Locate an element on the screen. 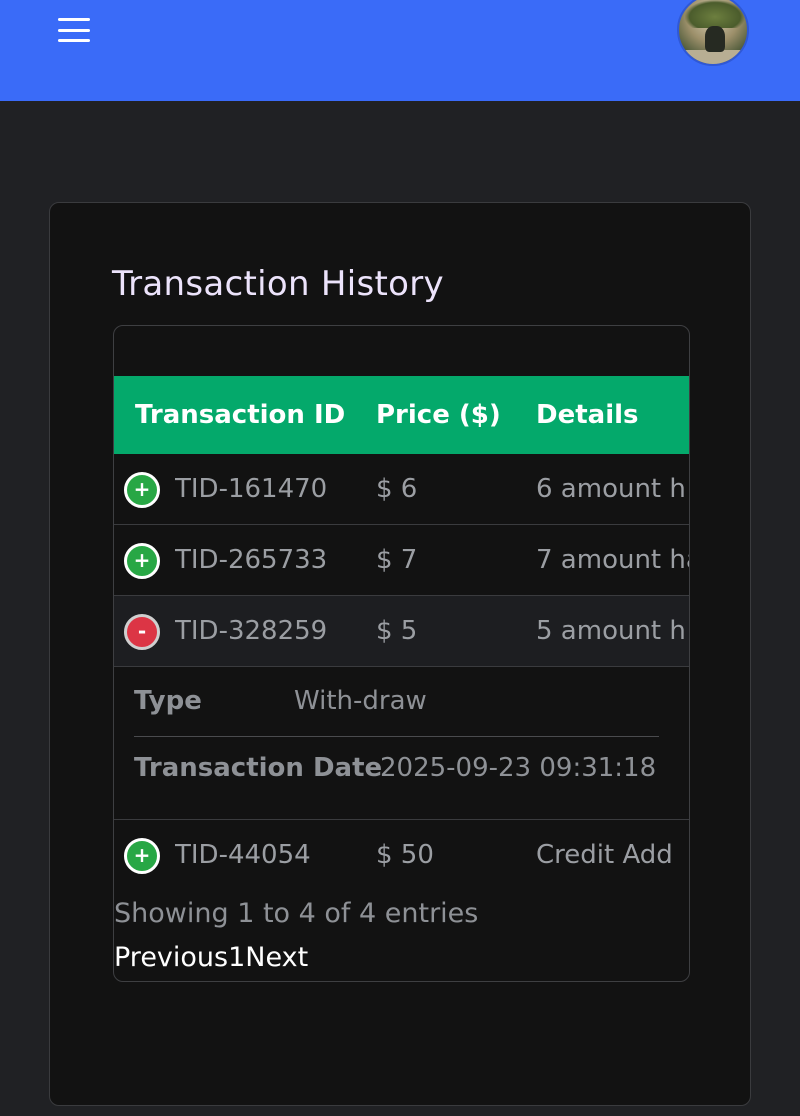 Image resolution: width=800 pixels, height=1116 pixels. transaction-id-cell: TID-44054 is located at coordinates (243, 855).